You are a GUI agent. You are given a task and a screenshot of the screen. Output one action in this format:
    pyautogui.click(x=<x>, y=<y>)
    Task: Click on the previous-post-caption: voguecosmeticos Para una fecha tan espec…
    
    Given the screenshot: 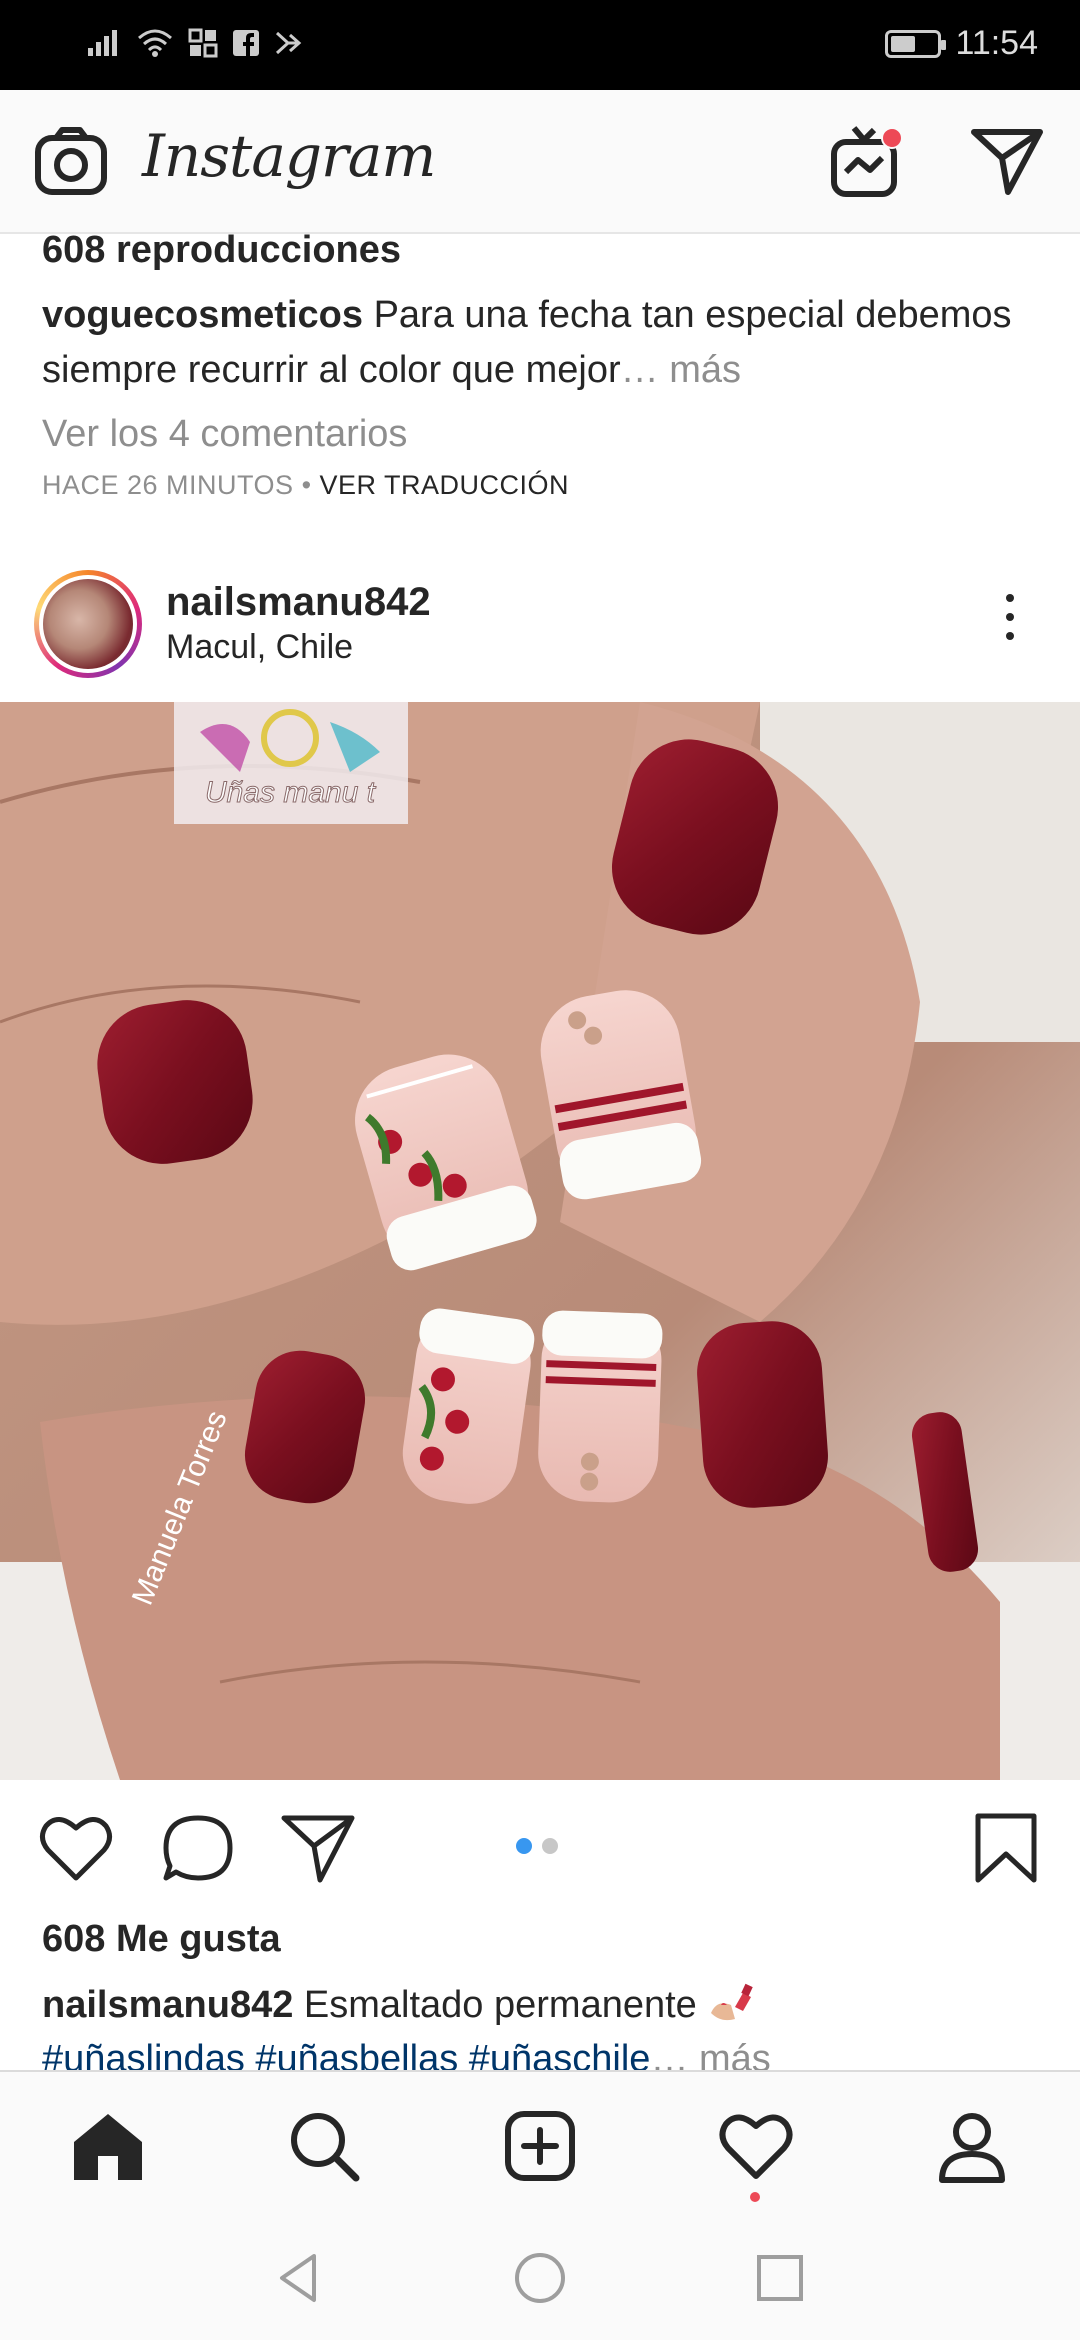 What is the action you would take?
    pyautogui.click(x=542, y=343)
    